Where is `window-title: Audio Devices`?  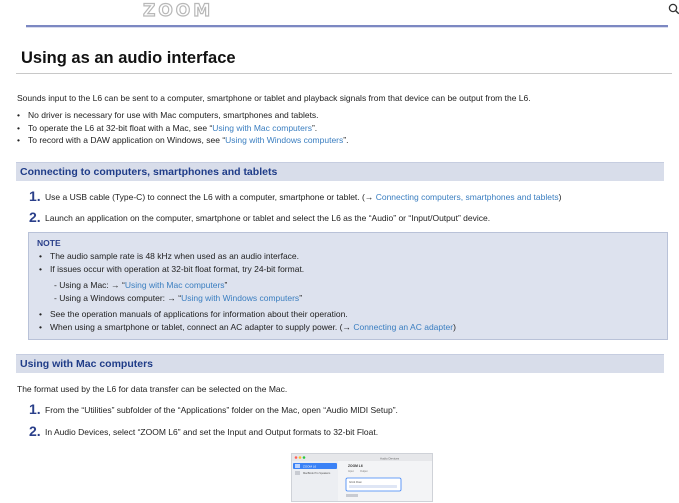
window-title: Audio Devices is located at coordinates (390, 458).